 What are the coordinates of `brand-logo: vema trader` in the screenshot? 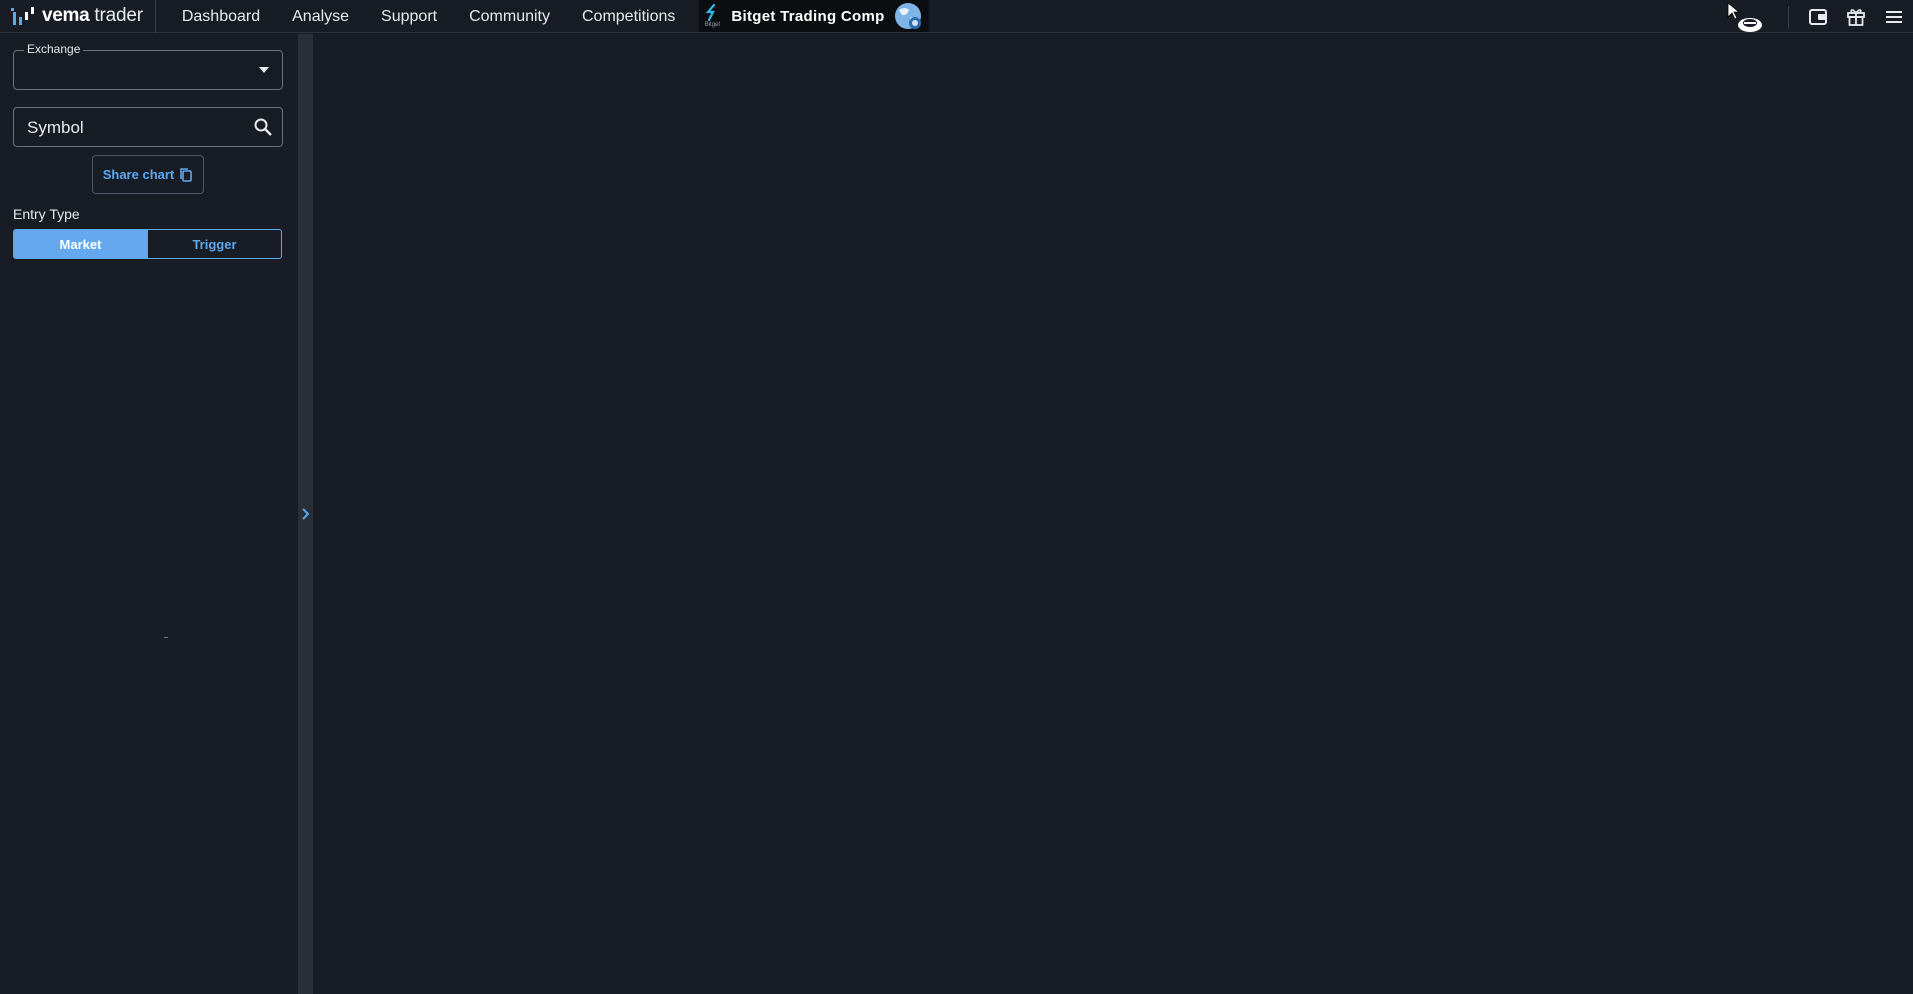 It's located at (78, 16).